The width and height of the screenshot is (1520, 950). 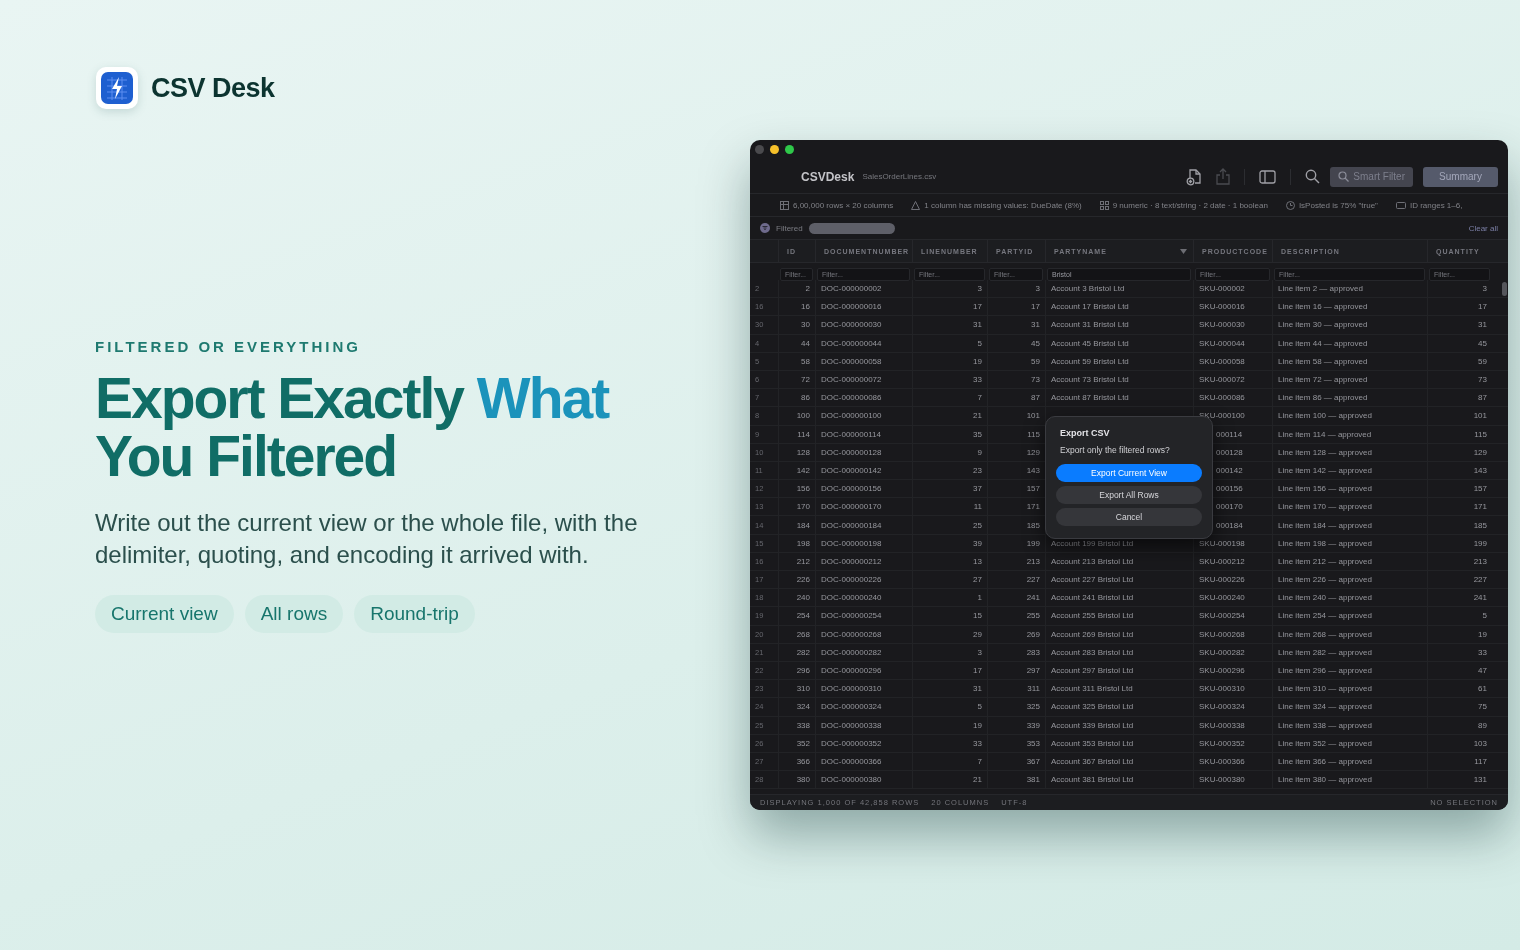 I want to click on dialog-button: Export All Rows, so click(x=1129, y=495).